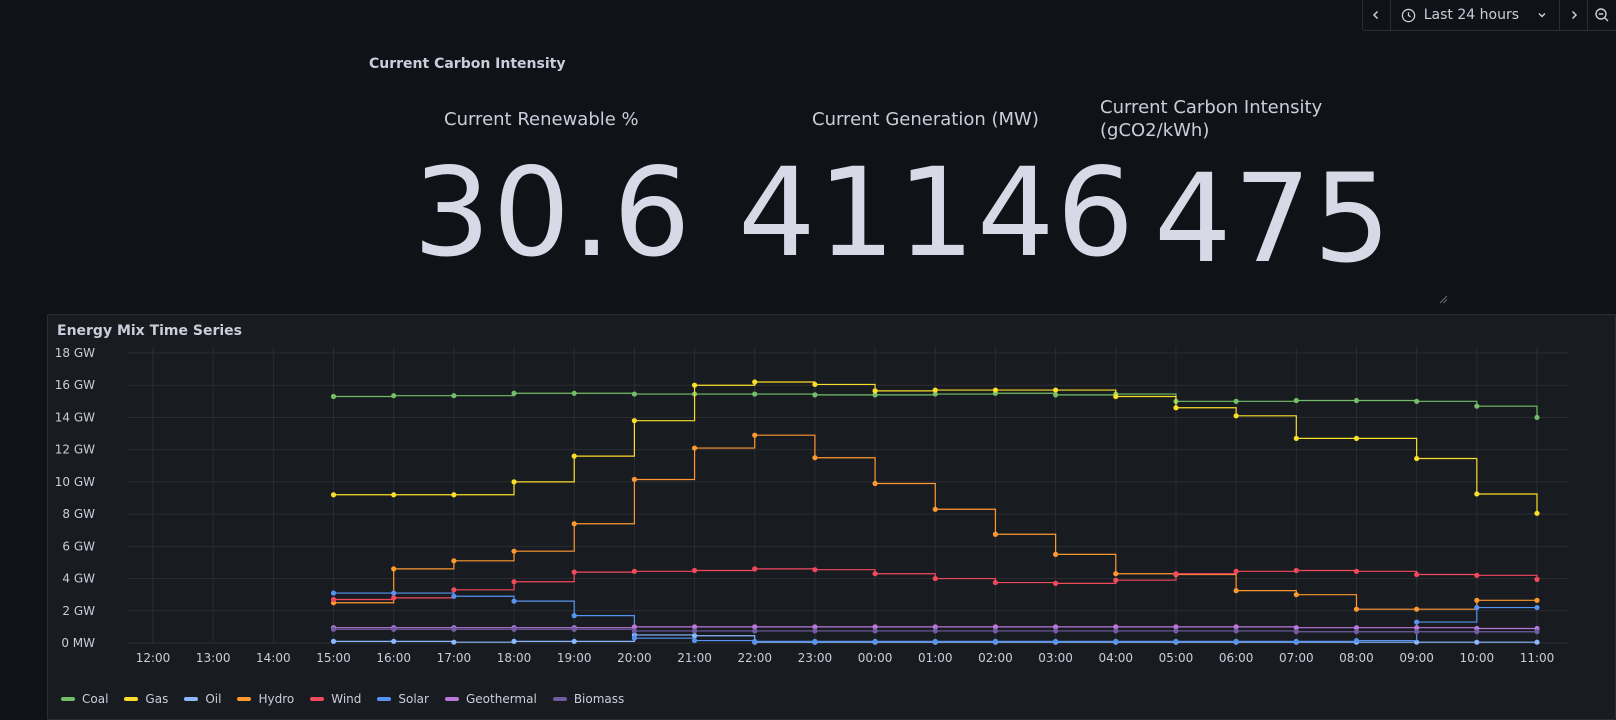 The width and height of the screenshot is (1616, 720). What do you see at coordinates (553, 213) in the screenshot?
I see `renewable-stat-value: 30.6` at bounding box center [553, 213].